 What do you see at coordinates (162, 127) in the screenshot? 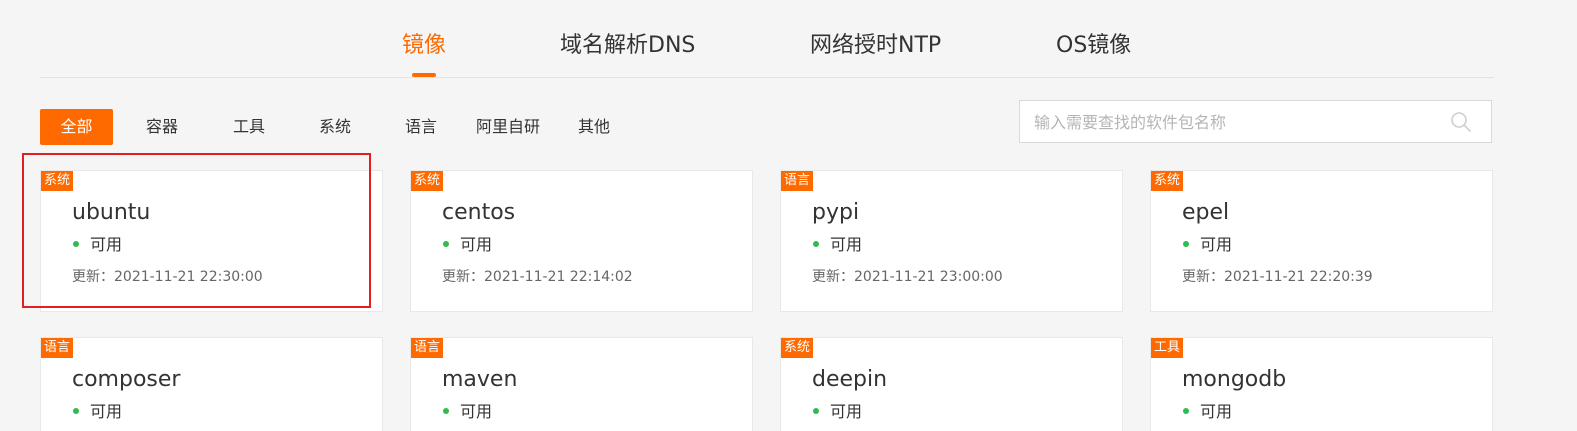
I see `filter-container: 容器` at bounding box center [162, 127].